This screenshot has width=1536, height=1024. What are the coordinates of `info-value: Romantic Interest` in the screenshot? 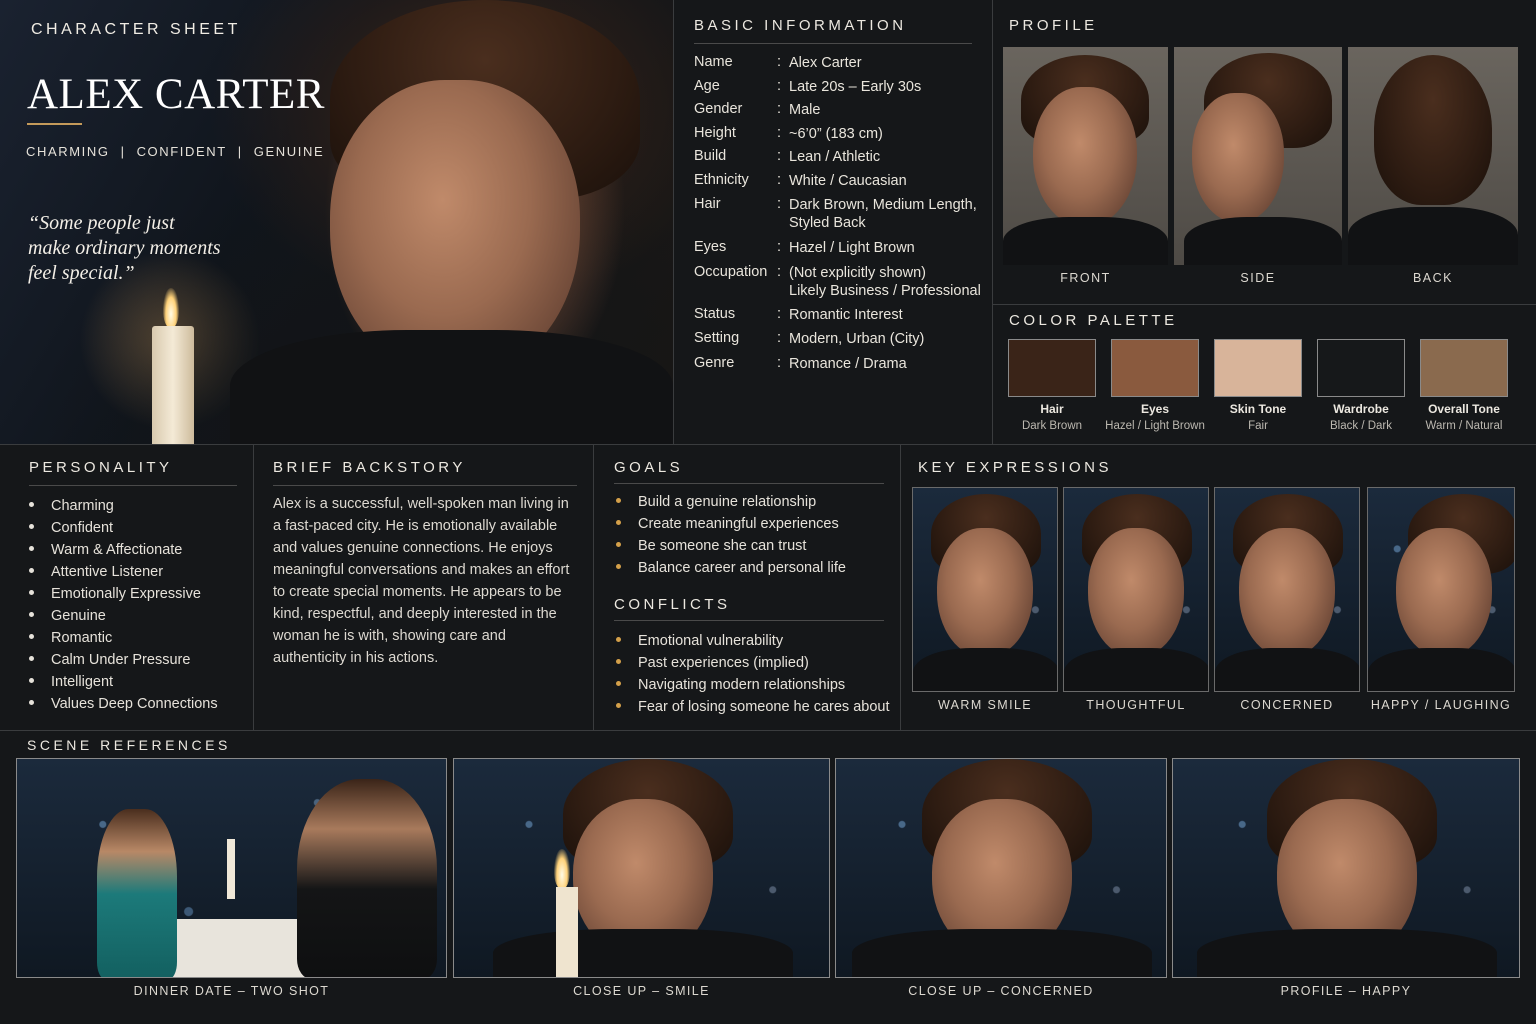 It's located at (889, 315).